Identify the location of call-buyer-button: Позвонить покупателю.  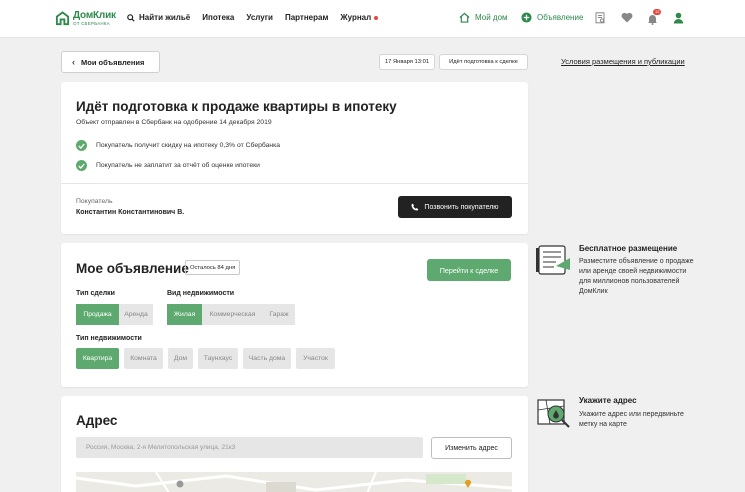
(455, 207).